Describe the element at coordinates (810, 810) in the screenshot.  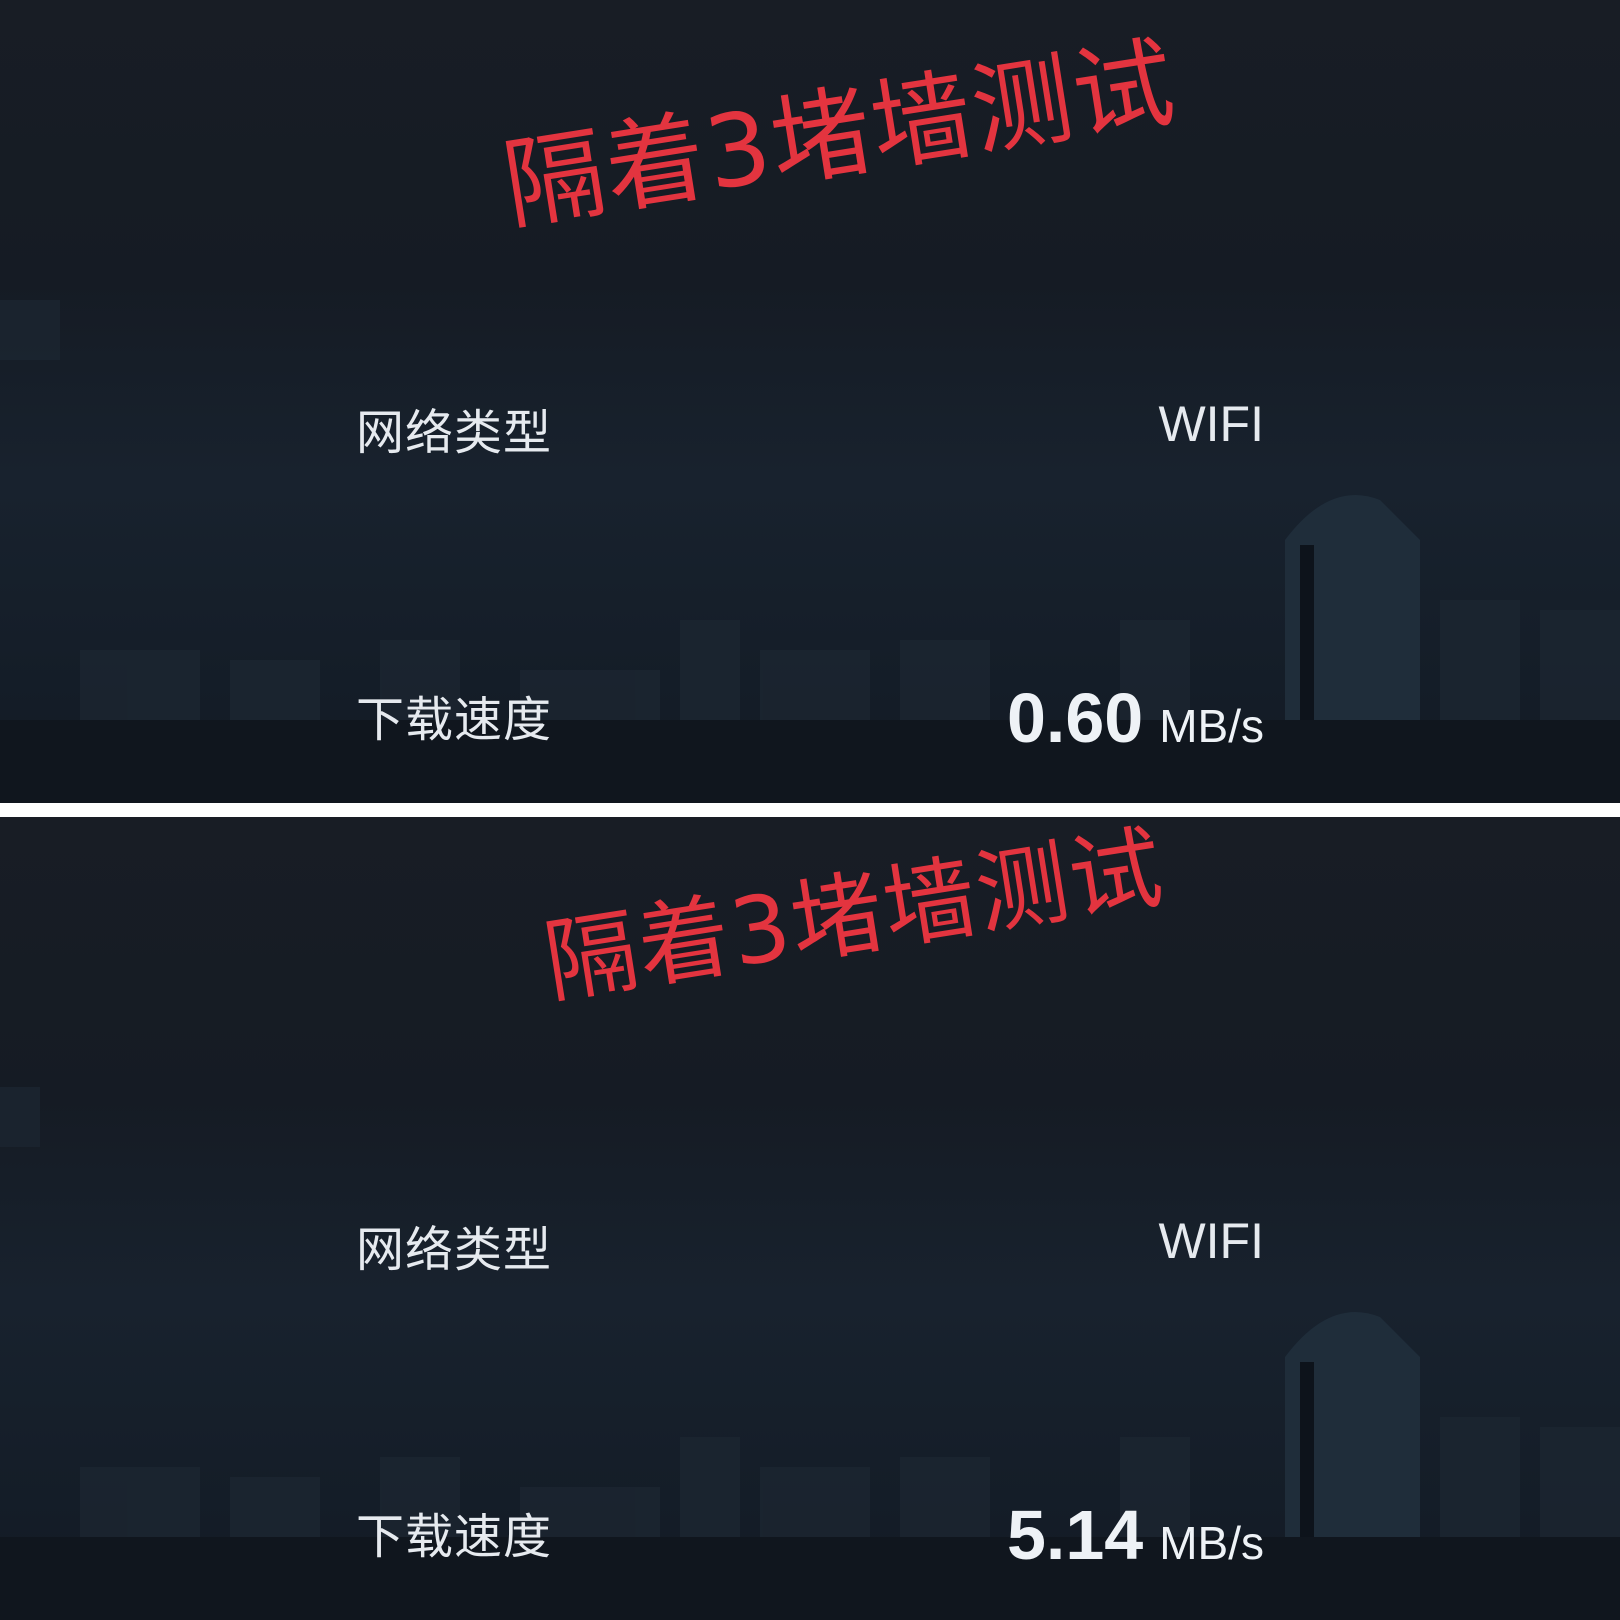
I see `panel-divider` at that location.